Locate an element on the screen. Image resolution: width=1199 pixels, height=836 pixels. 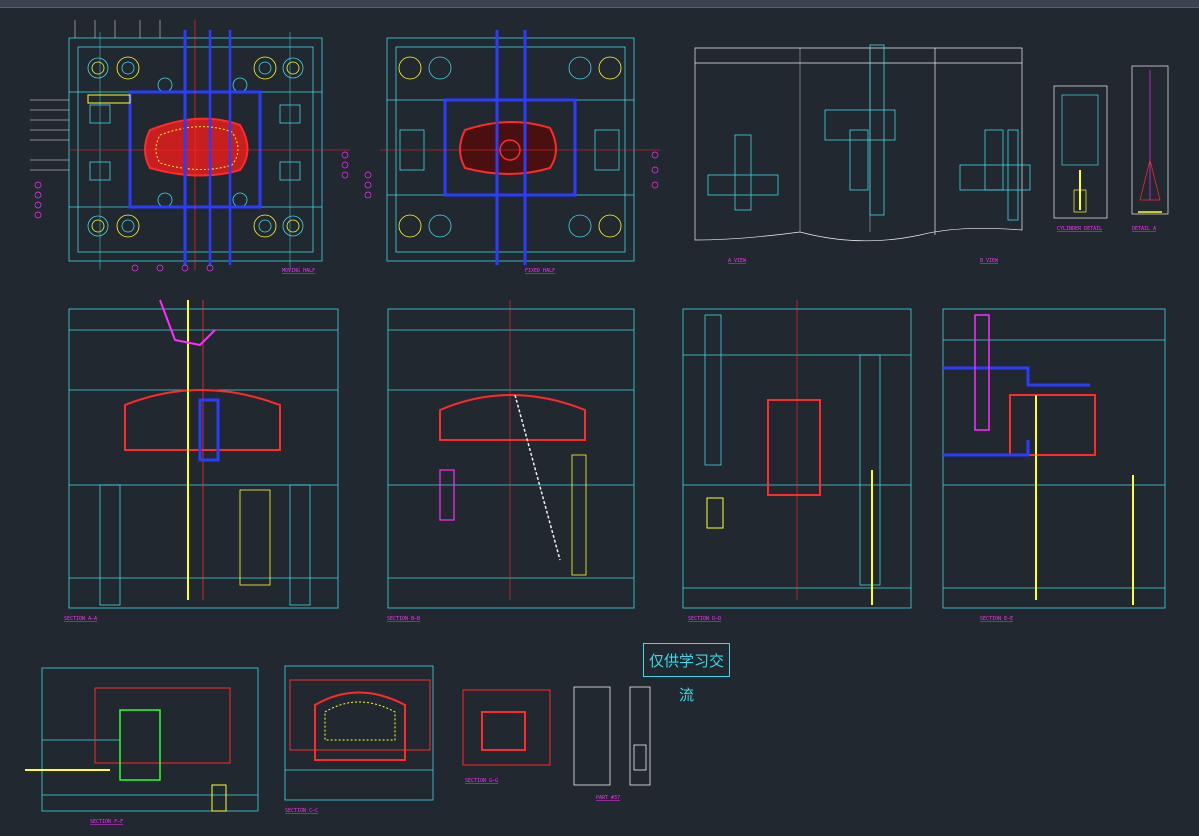
section-ff-core is located at coordinates (128, 749).